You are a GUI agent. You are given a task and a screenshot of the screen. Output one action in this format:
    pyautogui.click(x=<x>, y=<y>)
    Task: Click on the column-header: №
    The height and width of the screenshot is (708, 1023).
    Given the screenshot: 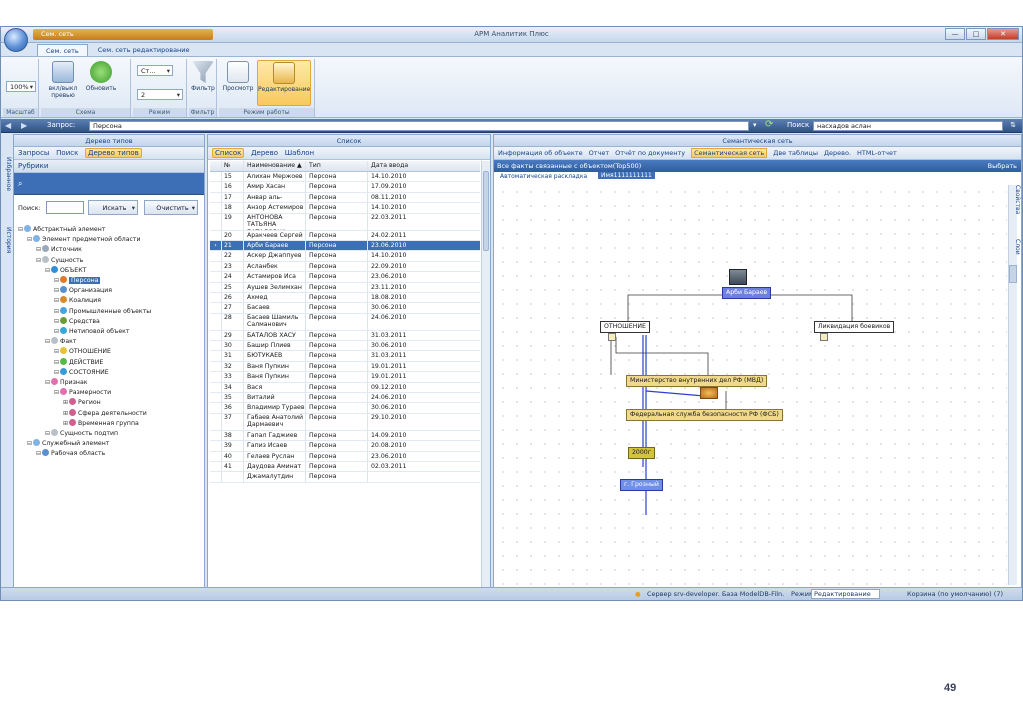 What is the action you would take?
    pyautogui.click(x=233, y=166)
    